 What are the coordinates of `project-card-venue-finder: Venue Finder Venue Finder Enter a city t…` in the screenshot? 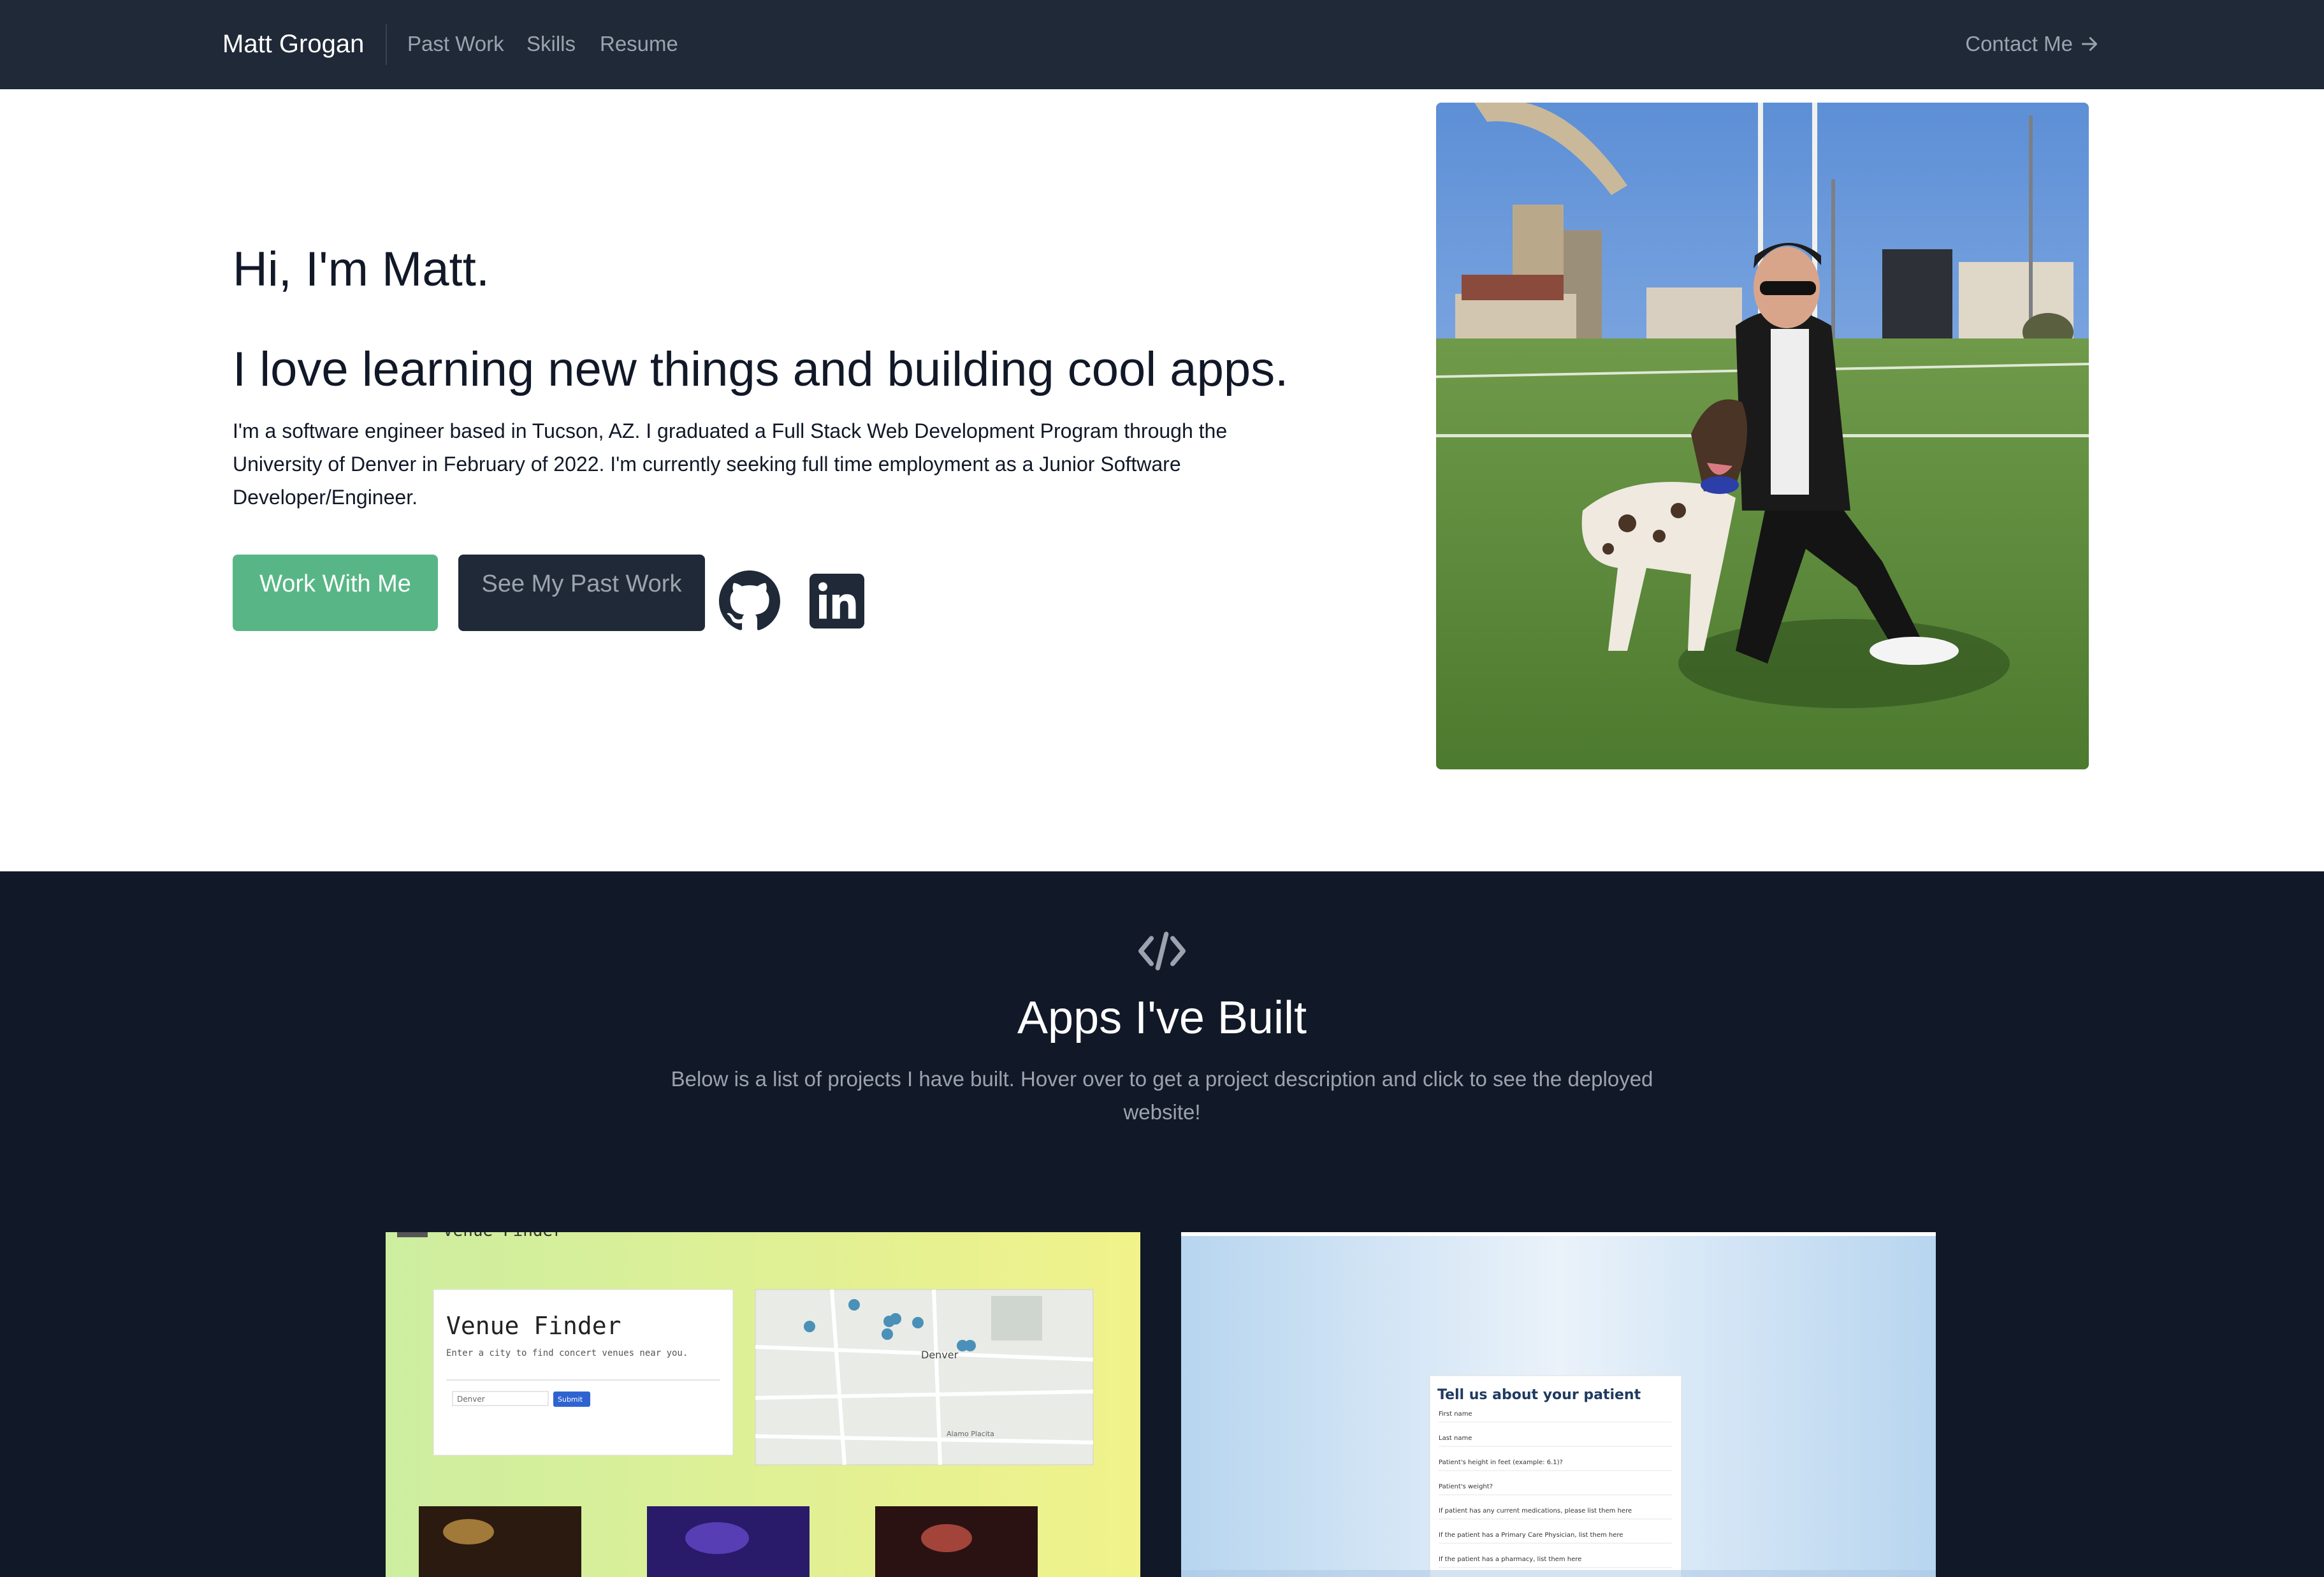 It's located at (763, 1404).